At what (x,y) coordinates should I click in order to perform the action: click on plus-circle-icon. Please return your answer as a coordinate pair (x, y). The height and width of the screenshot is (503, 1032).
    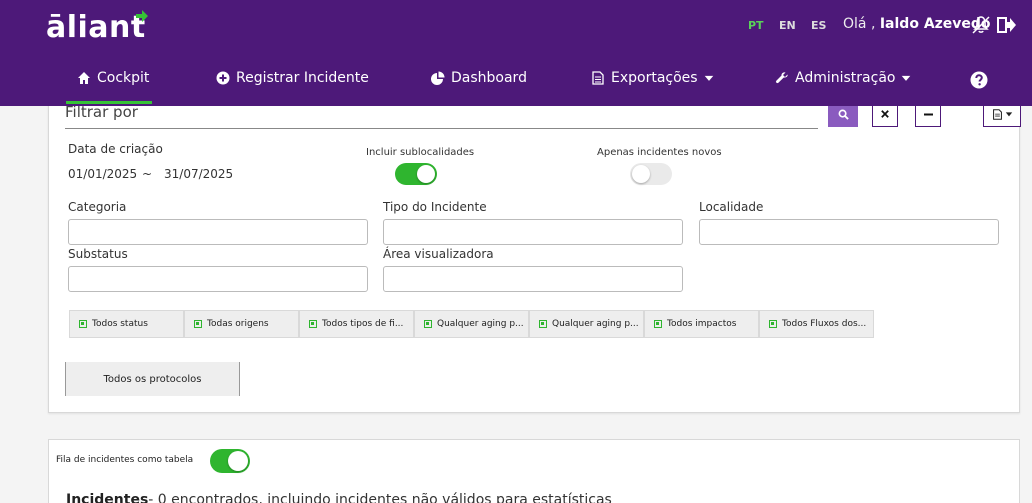
    Looking at the image, I should click on (223, 78).